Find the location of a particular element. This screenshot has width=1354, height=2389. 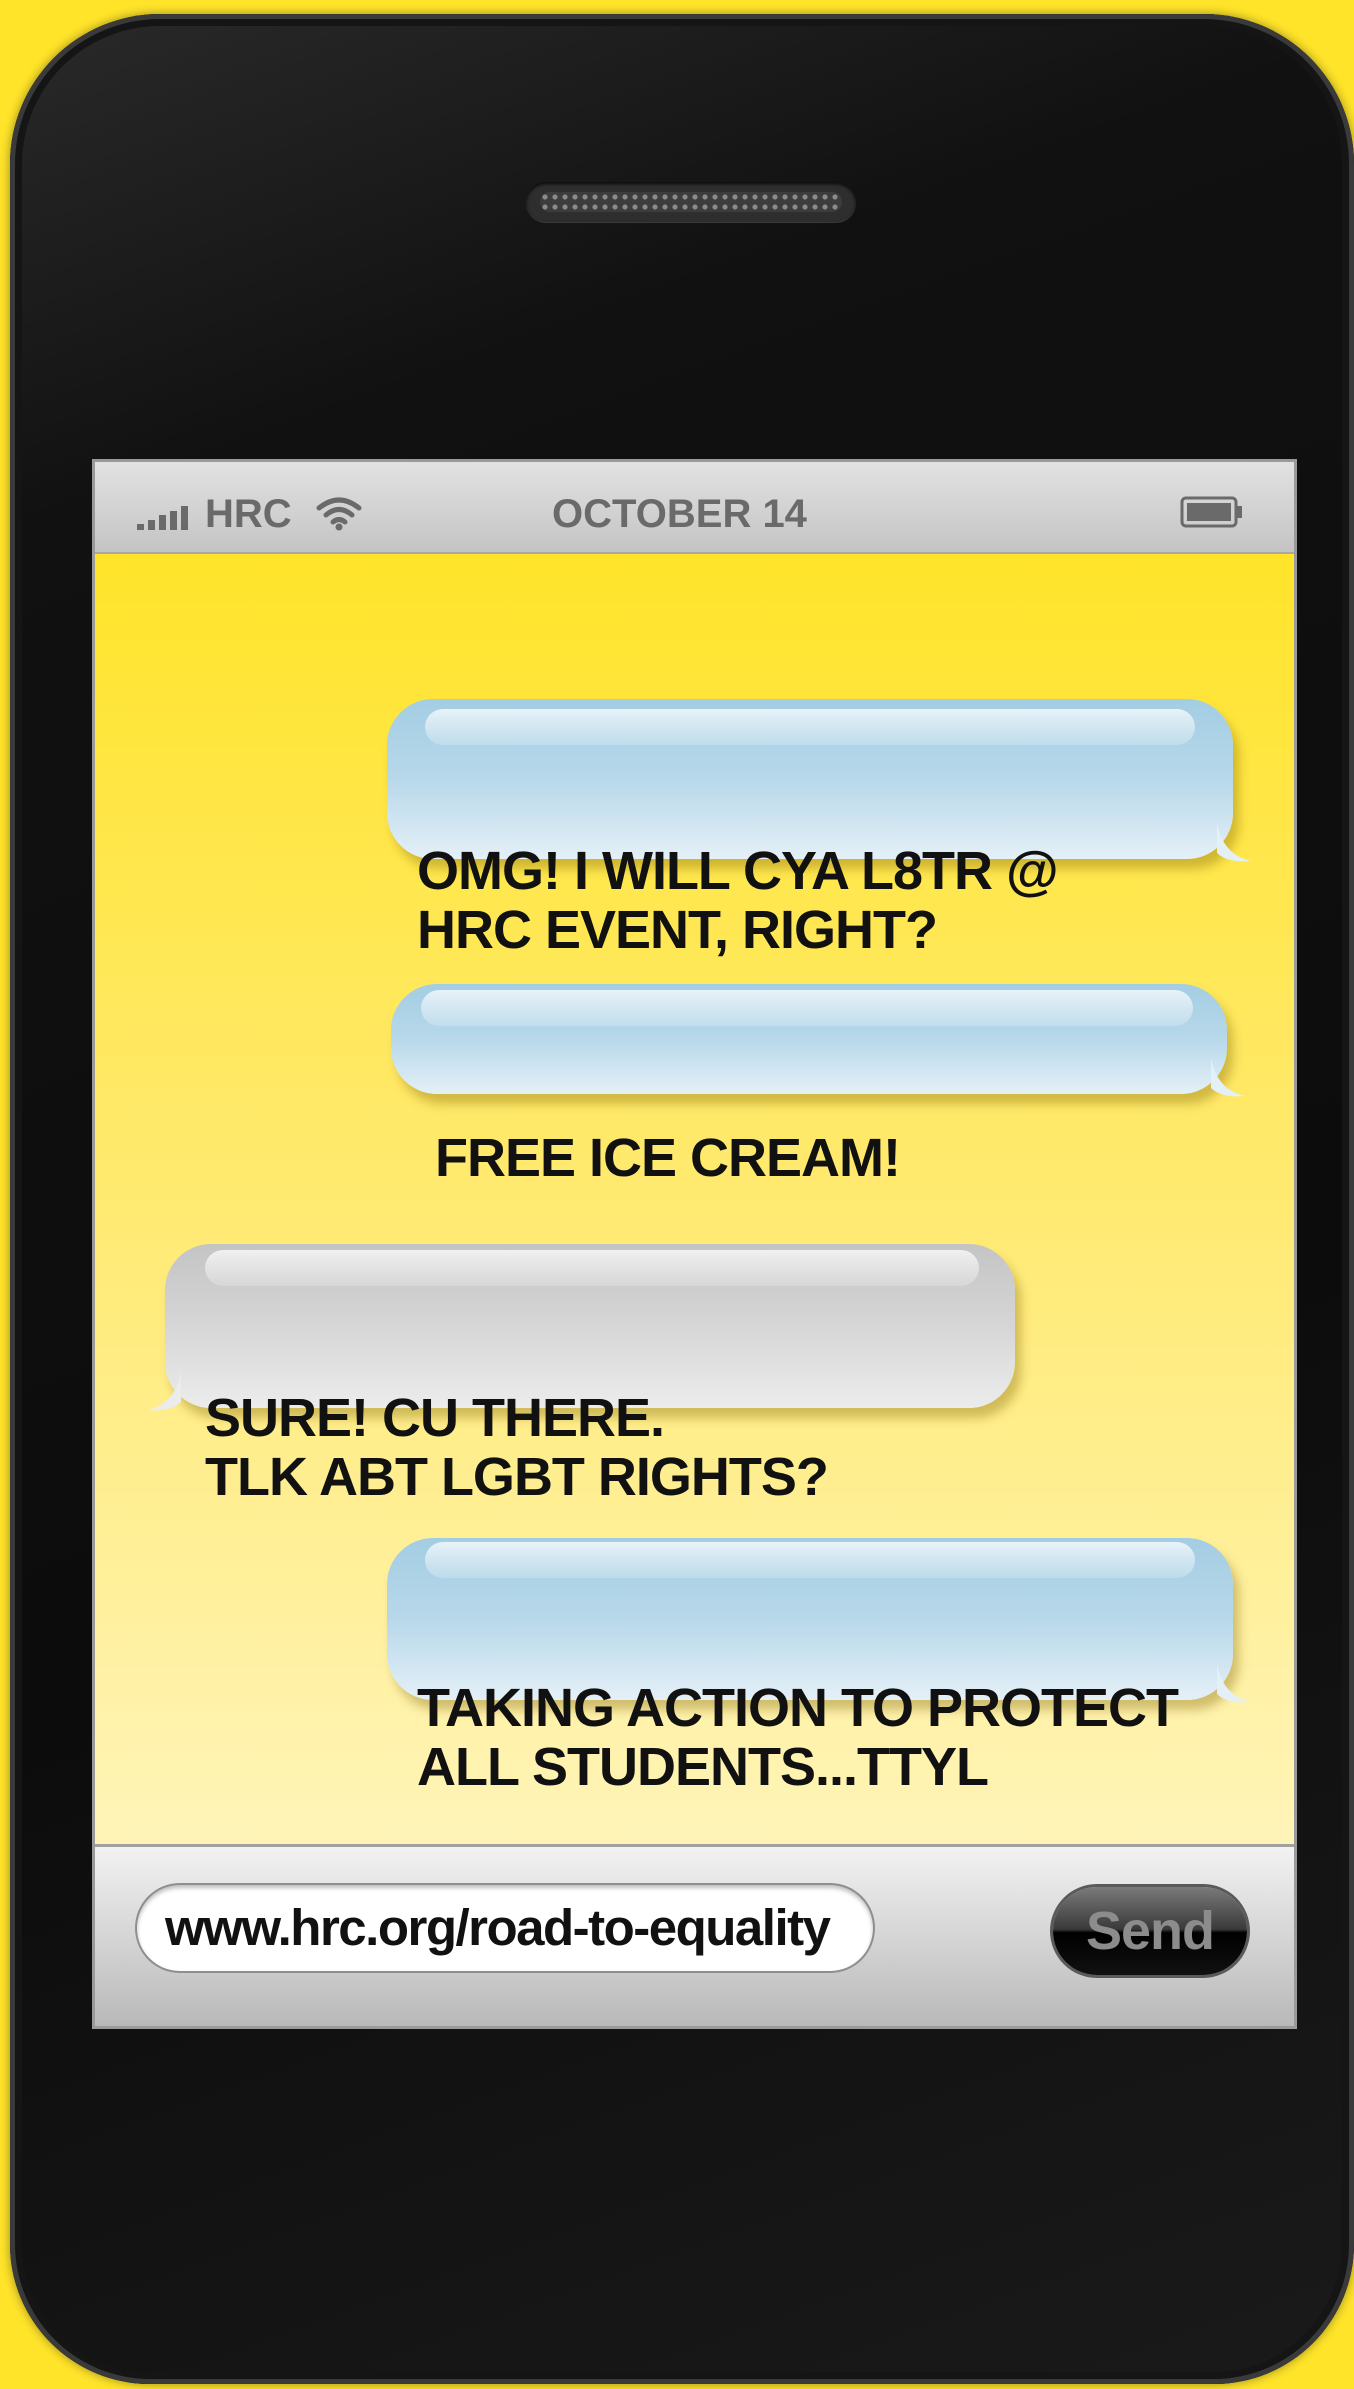

message-bubble-outgoing: OMG! I WILL CYA L8TR @ HRC EVENT, RIGHT? is located at coordinates (819, 829).